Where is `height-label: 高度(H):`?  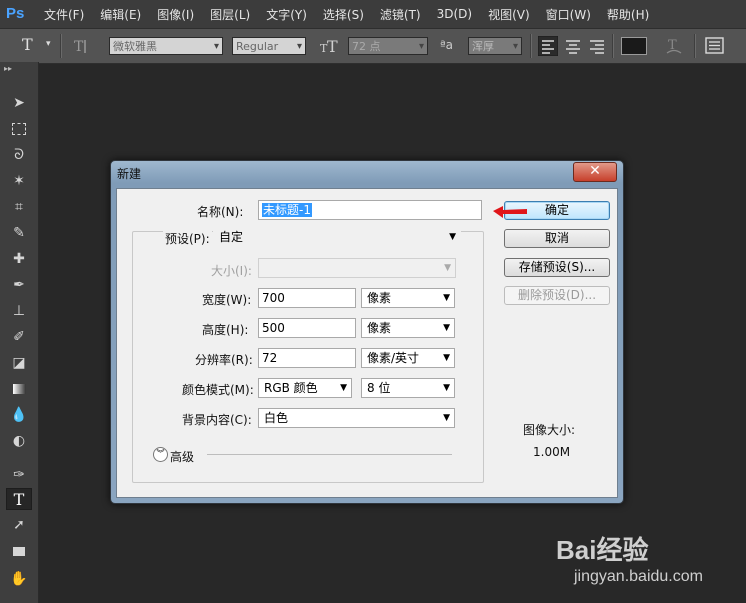 height-label: 高度(H): is located at coordinates (225, 330).